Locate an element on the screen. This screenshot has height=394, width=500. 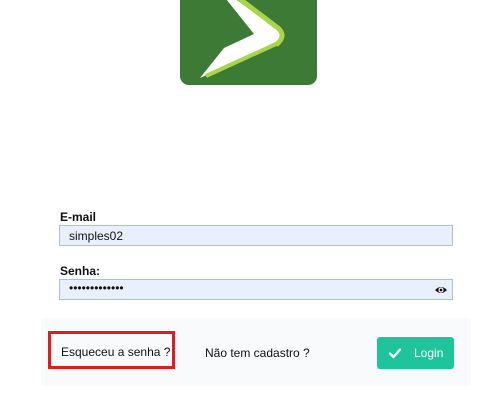
forgot-password-link: Esqueceu a senha ? is located at coordinates (111, 350).